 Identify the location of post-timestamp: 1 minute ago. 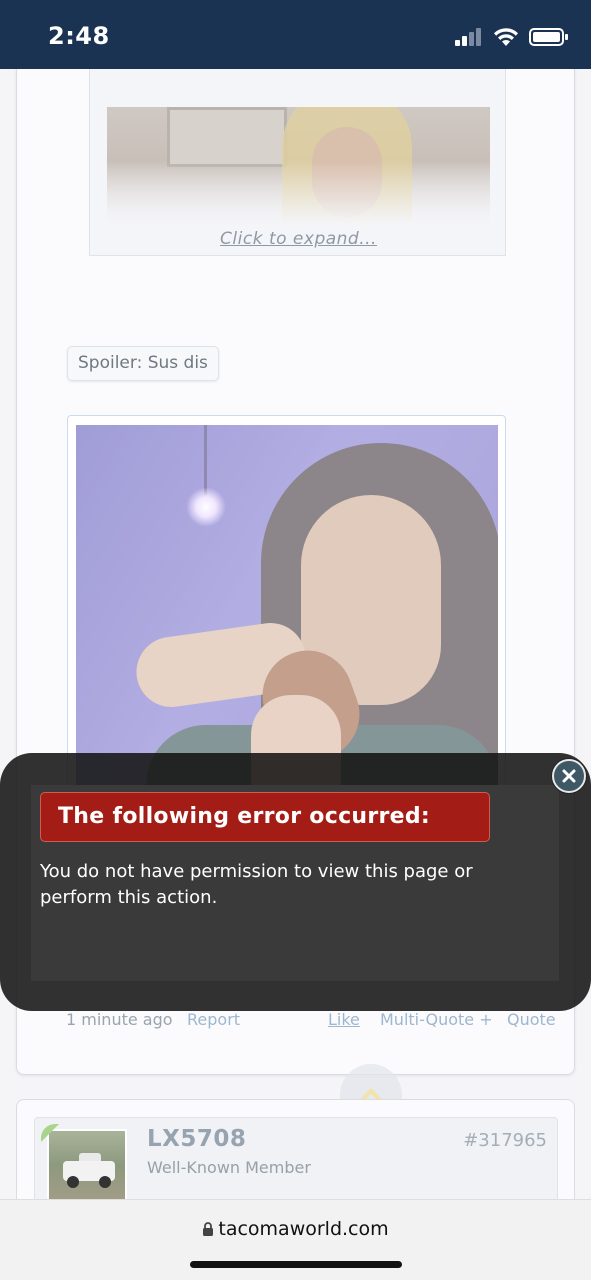
(119, 1019).